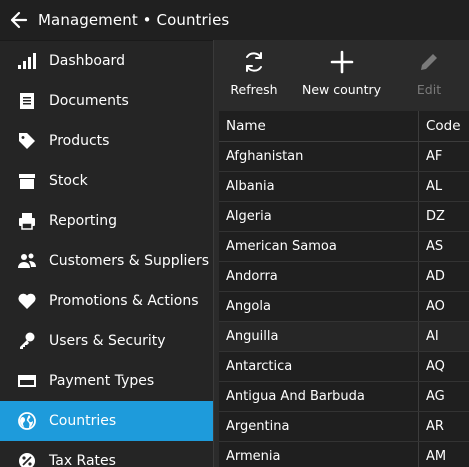 Image resolution: width=469 pixels, height=467 pixels. Describe the element at coordinates (82, 460) in the screenshot. I see `sidebar-item-label: Tax Rates` at that location.